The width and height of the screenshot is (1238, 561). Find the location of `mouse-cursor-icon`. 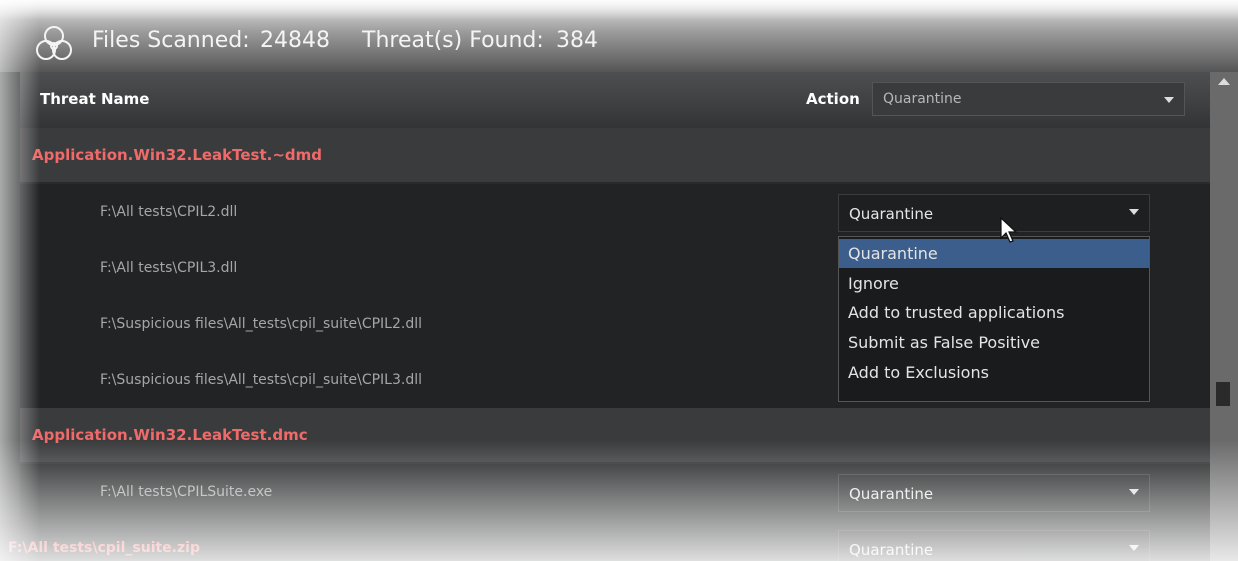

mouse-cursor-icon is located at coordinates (1009, 230).